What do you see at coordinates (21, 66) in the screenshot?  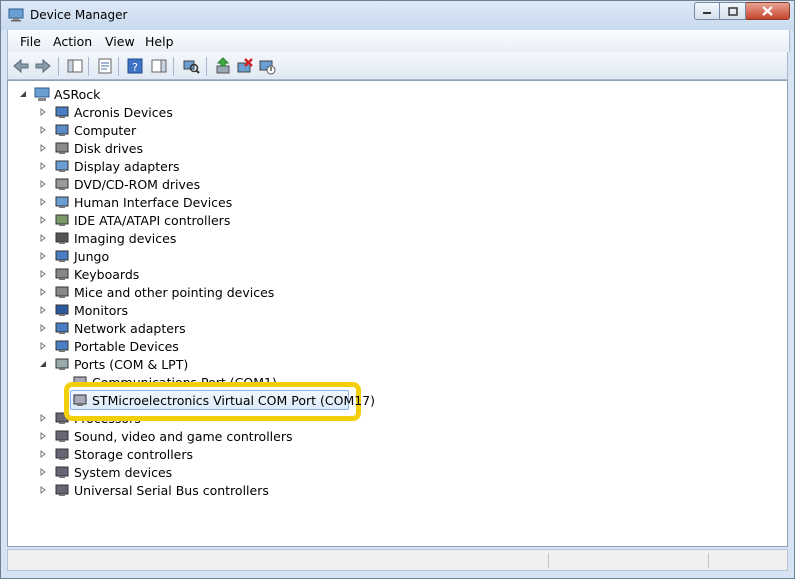 I see `back-arrow-icon` at bounding box center [21, 66].